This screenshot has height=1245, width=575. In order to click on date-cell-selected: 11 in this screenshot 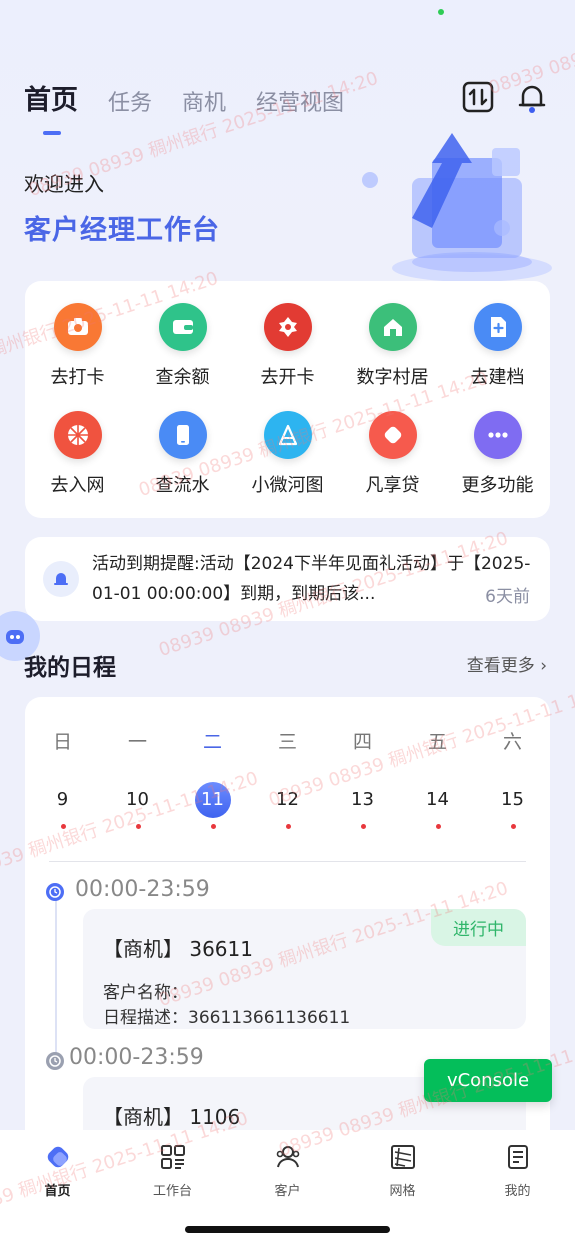, I will do `click(212, 807)`.